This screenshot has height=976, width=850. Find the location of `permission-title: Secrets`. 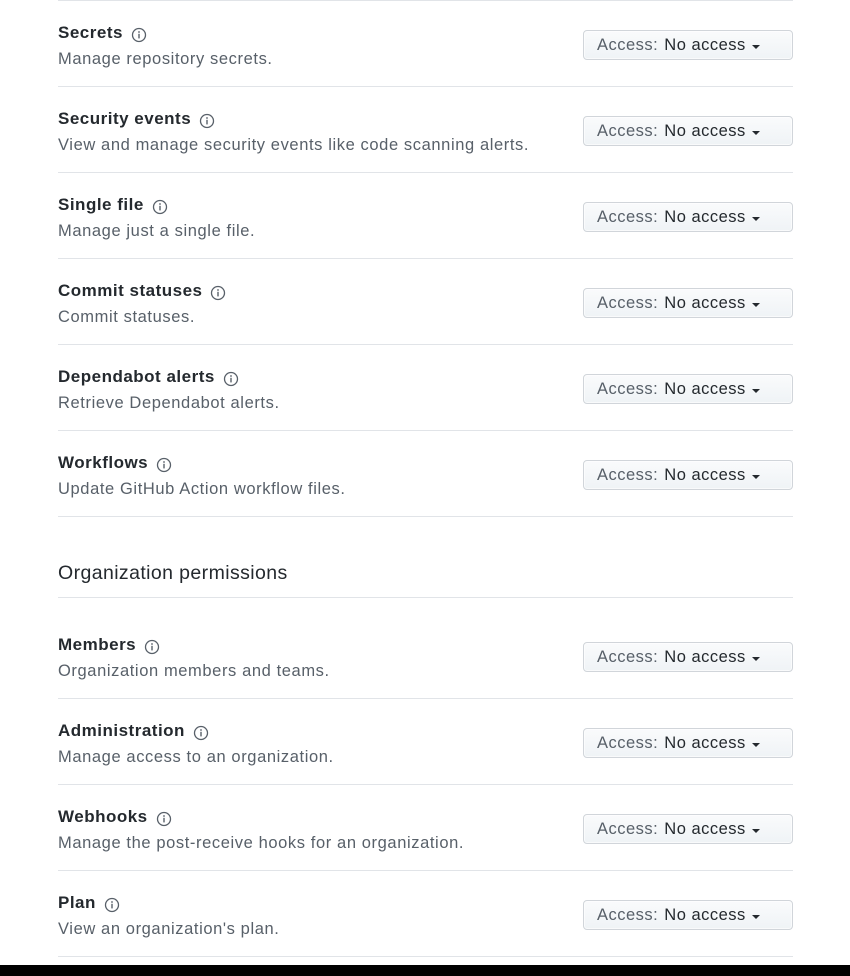

permission-title: Secrets is located at coordinates (90, 32).